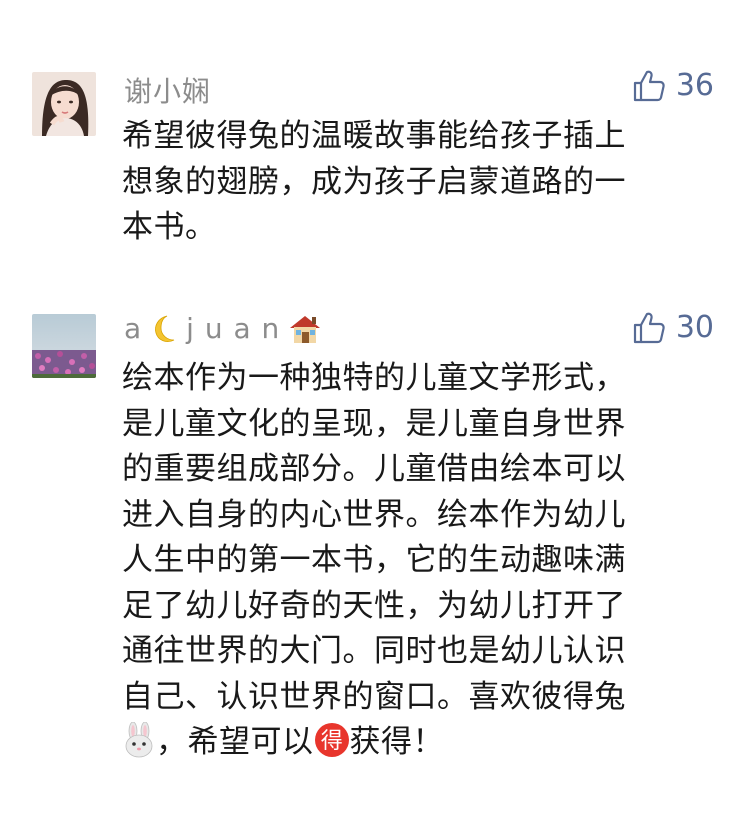 This screenshot has width=750, height=821. Describe the element at coordinates (374, 378) in the screenshot. I see `comment-line: 绘本作为一种独特的儿童文学形式，` at that location.